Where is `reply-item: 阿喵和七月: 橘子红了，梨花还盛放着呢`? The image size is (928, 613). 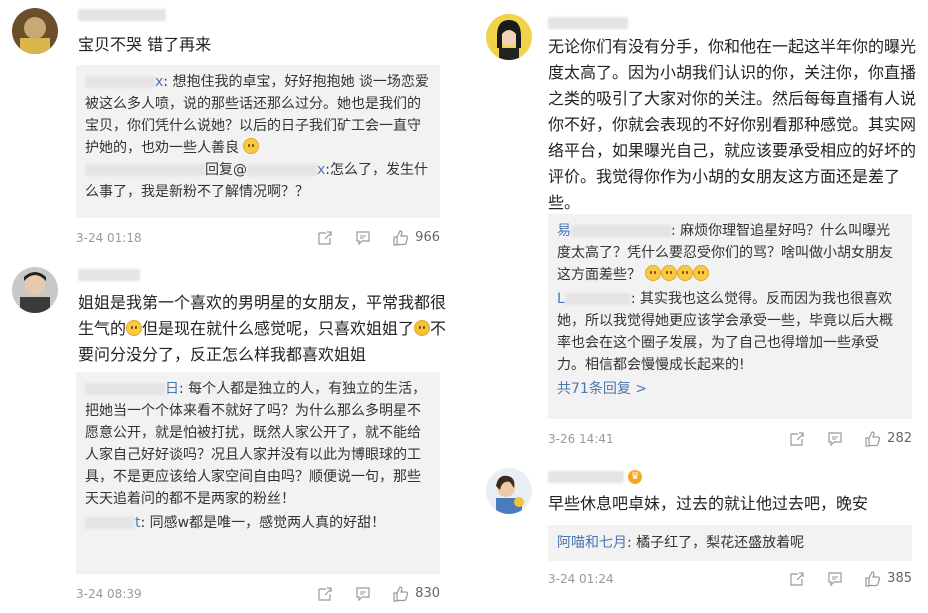
reply-item: 阿喵和七月: 橘子红了，梨花还盛放着呢 is located at coordinates (730, 543).